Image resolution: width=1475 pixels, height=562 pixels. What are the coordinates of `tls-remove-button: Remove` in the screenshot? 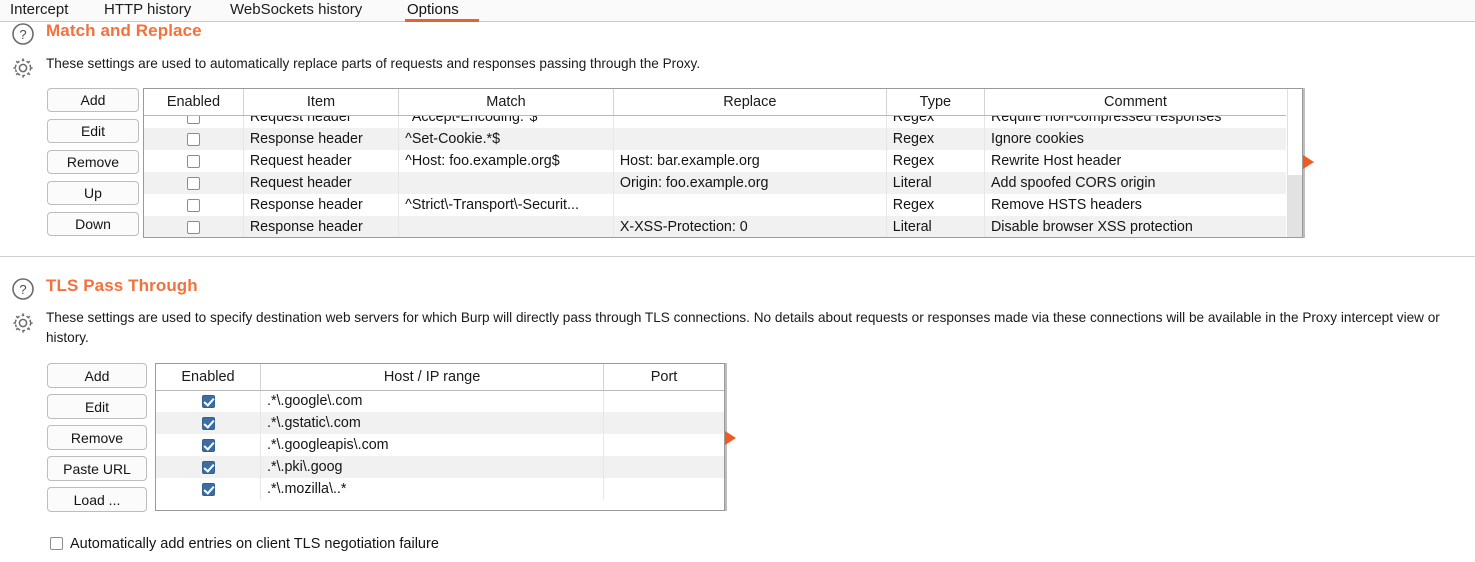 It's located at (97, 437).